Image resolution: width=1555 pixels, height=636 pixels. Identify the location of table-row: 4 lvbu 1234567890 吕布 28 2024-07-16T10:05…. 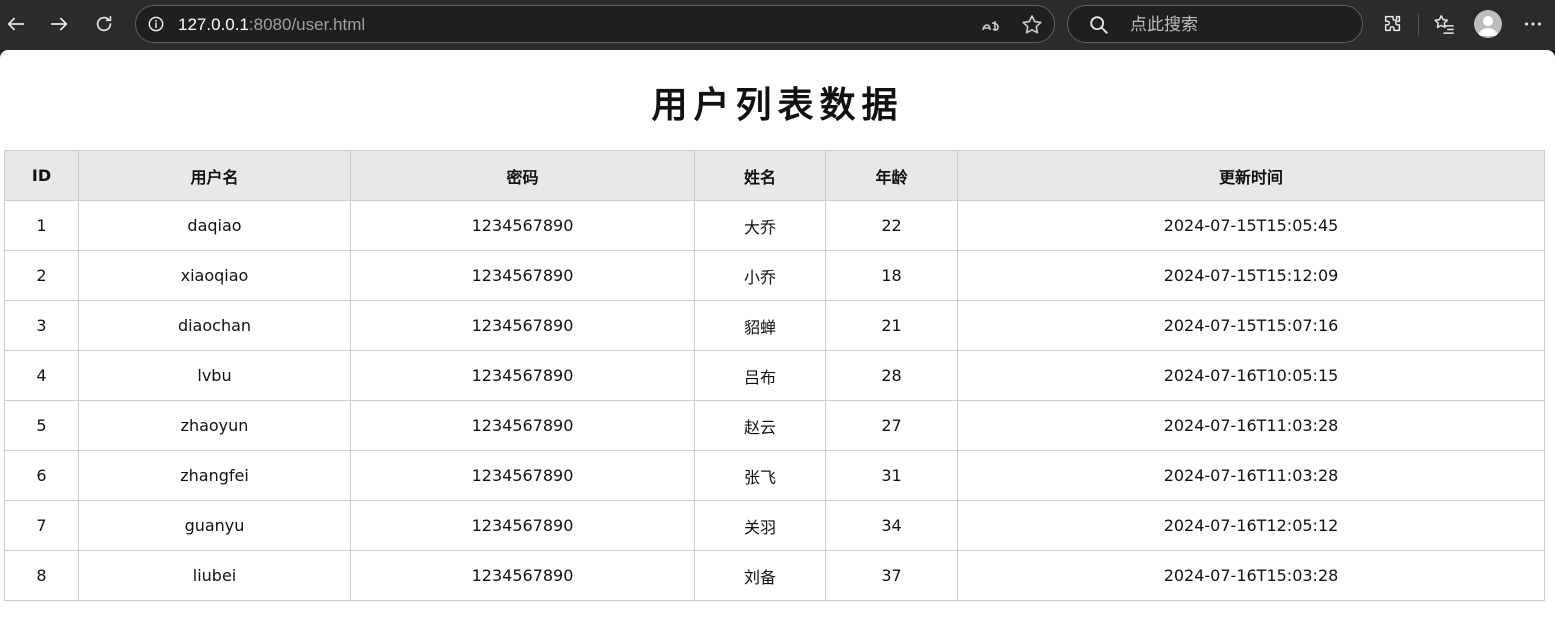
(774, 375).